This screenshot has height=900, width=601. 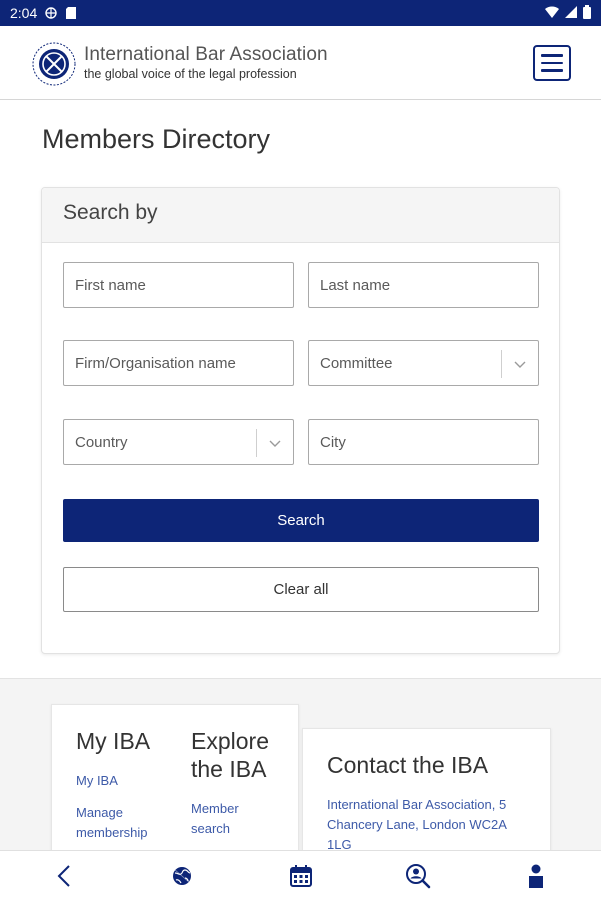 I want to click on committee-select: Committee, so click(x=423, y=363).